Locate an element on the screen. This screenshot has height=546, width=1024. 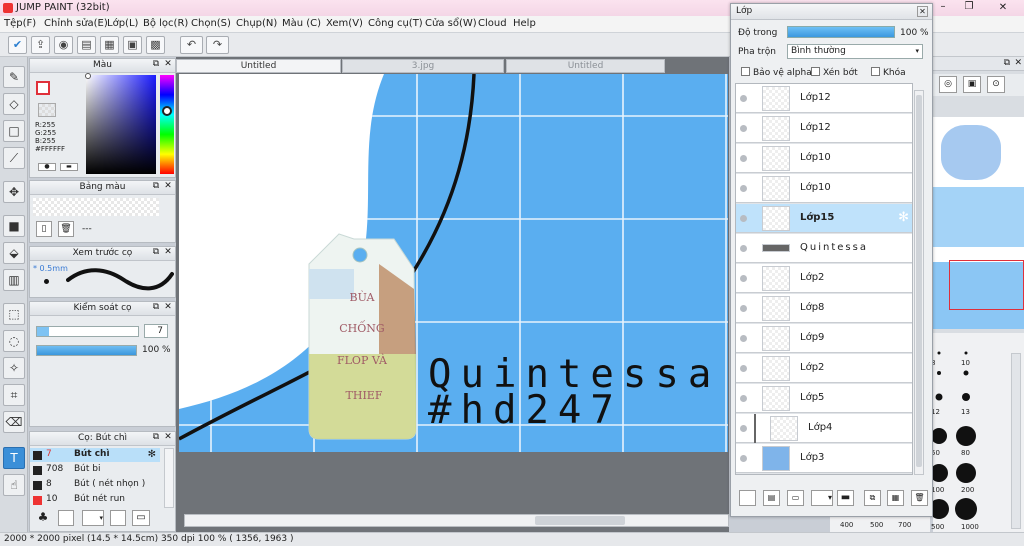
select-rect-tool-icon: ⬚ is located at coordinates (14, 314).